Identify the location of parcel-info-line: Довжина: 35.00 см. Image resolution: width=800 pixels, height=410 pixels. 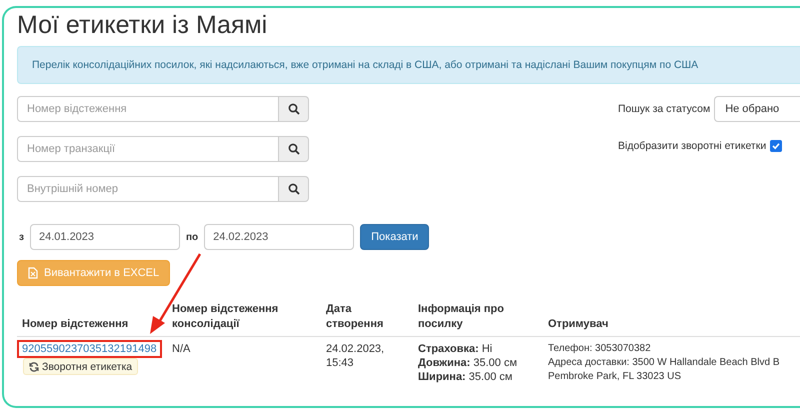
(468, 363).